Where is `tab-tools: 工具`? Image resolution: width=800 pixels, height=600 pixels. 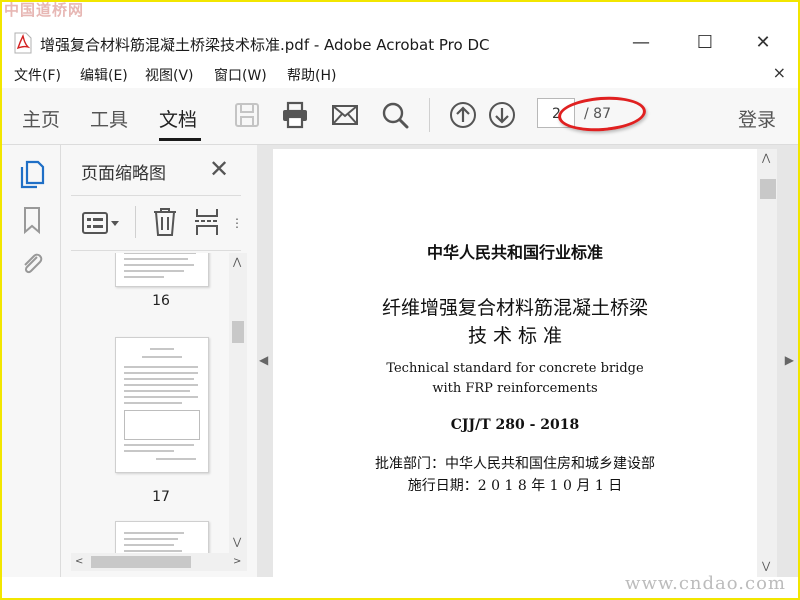
tab-tools: 工具 is located at coordinates (109, 118).